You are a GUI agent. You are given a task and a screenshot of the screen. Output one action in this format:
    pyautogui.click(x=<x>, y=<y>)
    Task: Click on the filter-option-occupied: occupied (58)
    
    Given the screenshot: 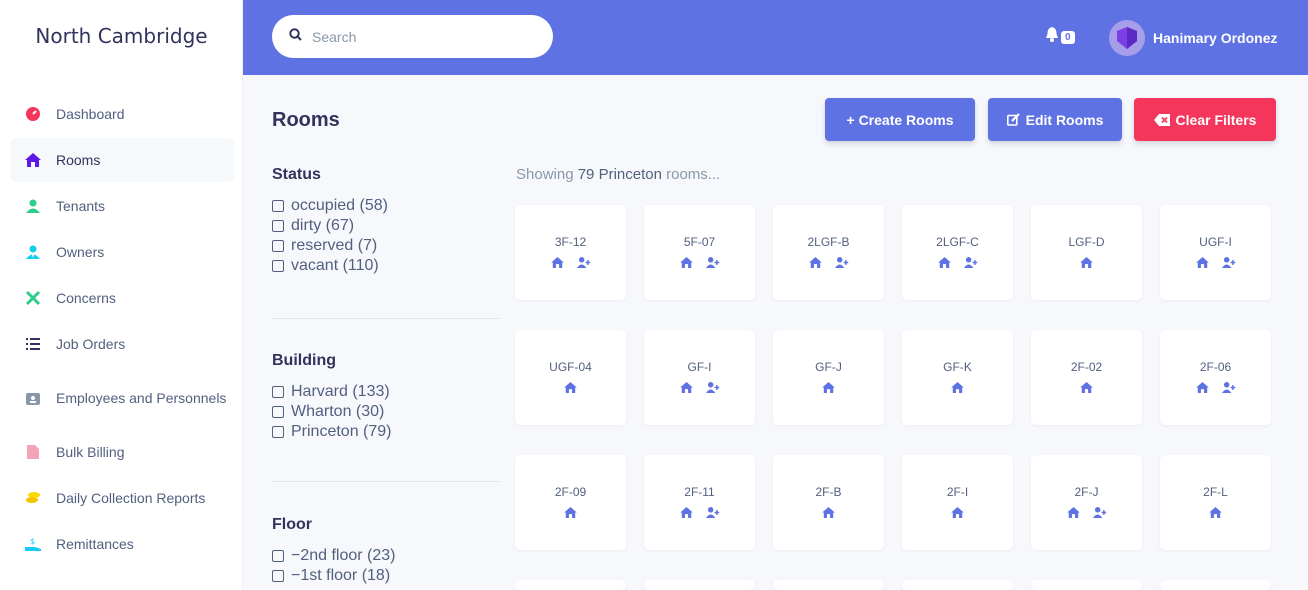 What is the action you would take?
    pyautogui.click(x=387, y=206)
    